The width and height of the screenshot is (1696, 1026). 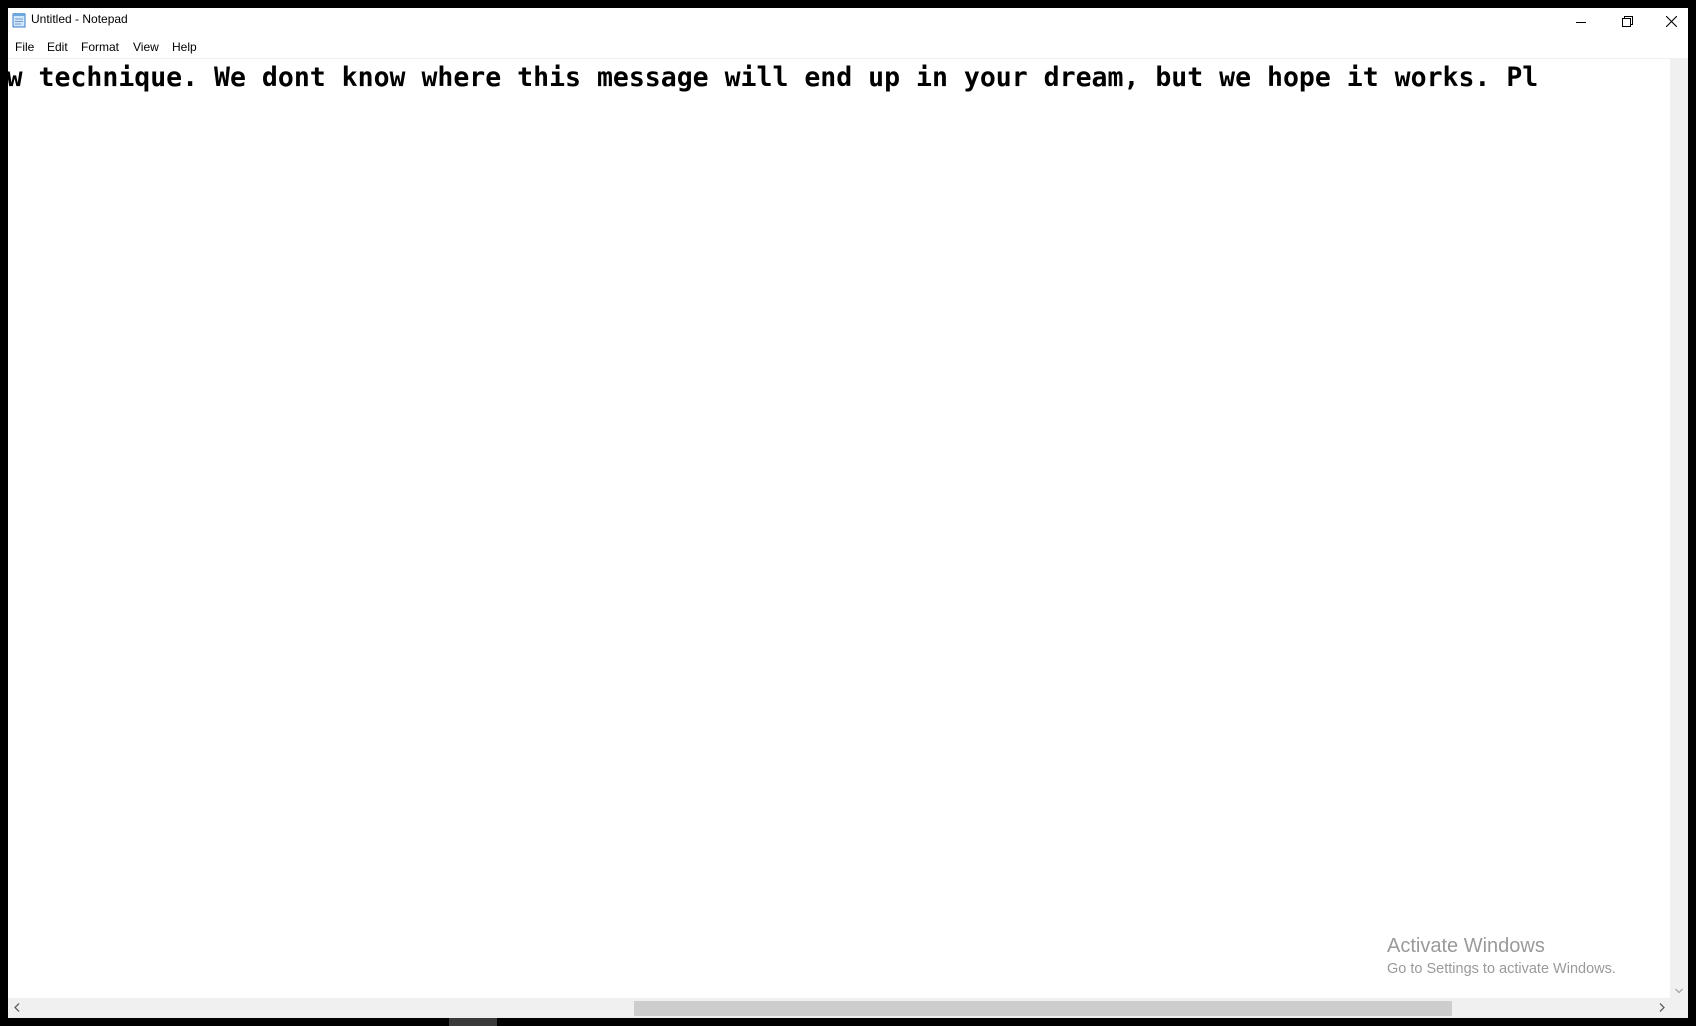 I want to click on maximize-button, so click(x=1627, y=23).